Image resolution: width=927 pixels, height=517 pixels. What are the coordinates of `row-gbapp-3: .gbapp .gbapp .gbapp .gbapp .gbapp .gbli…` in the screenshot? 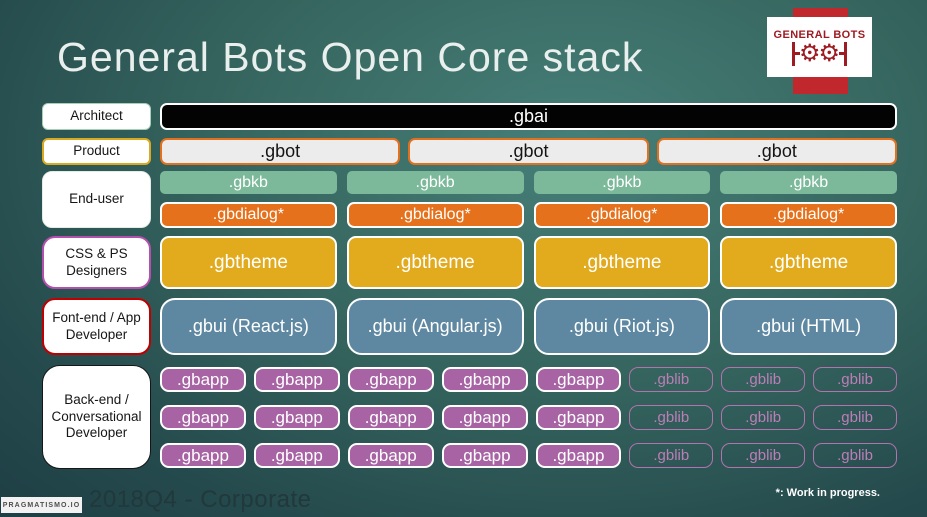 It's located at (528, 455).